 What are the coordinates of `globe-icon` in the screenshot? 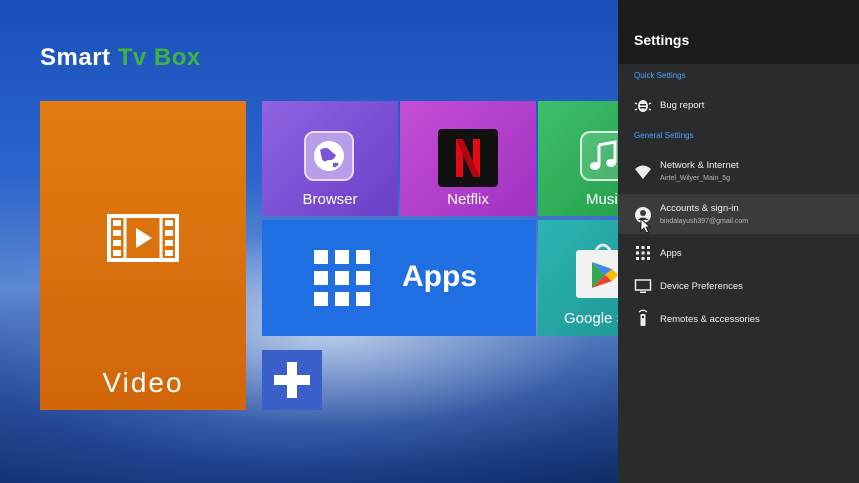 It's located at (329, 156).